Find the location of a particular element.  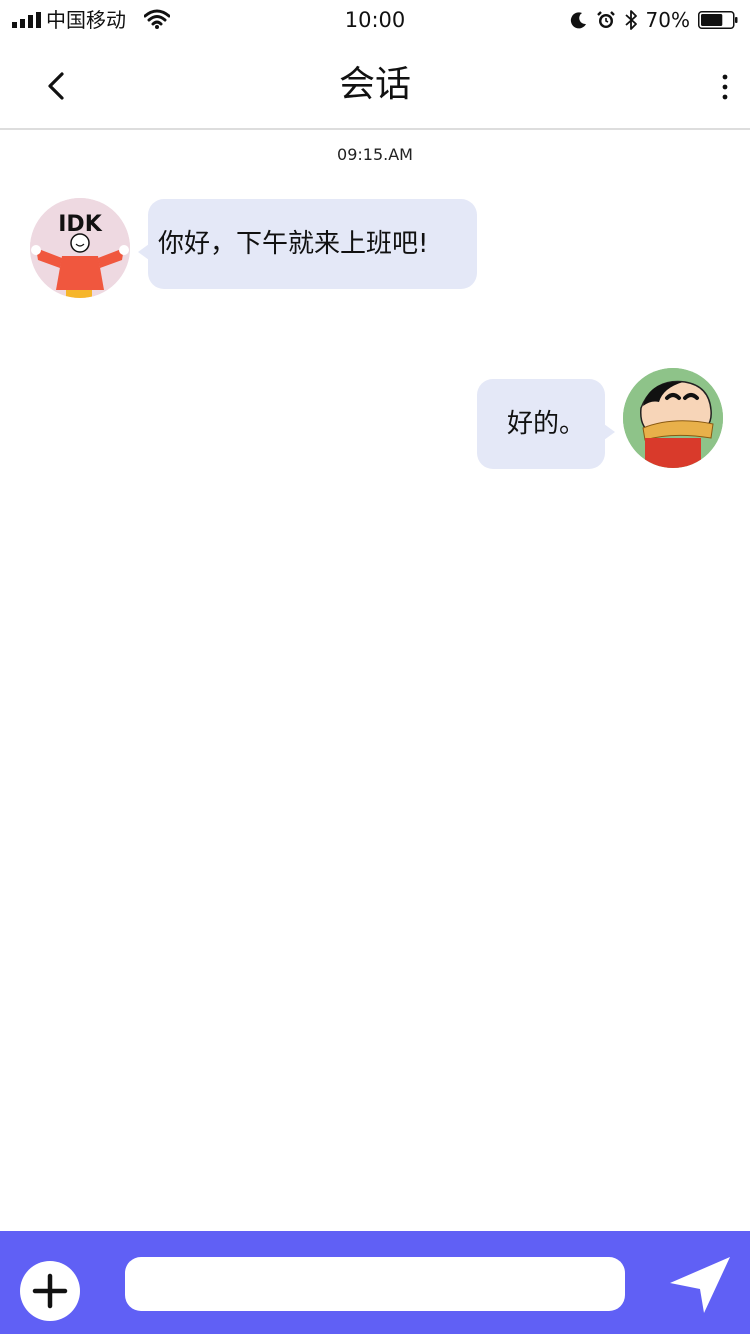

moon-icon is located at coordinates (578, 20).